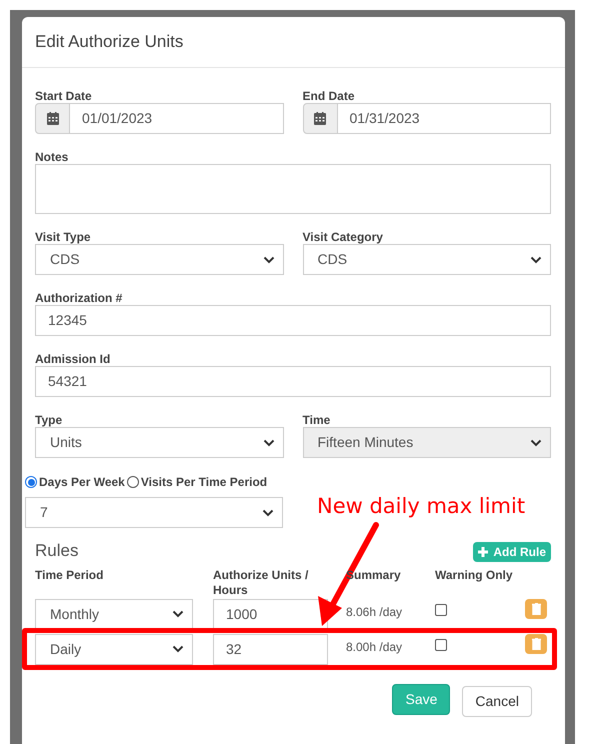 The height and width of the screenshot is (744, 605). Describe the element at coordinates (82, 482) in the screenshot. I see `radio-label: Days Per Week` at that location.